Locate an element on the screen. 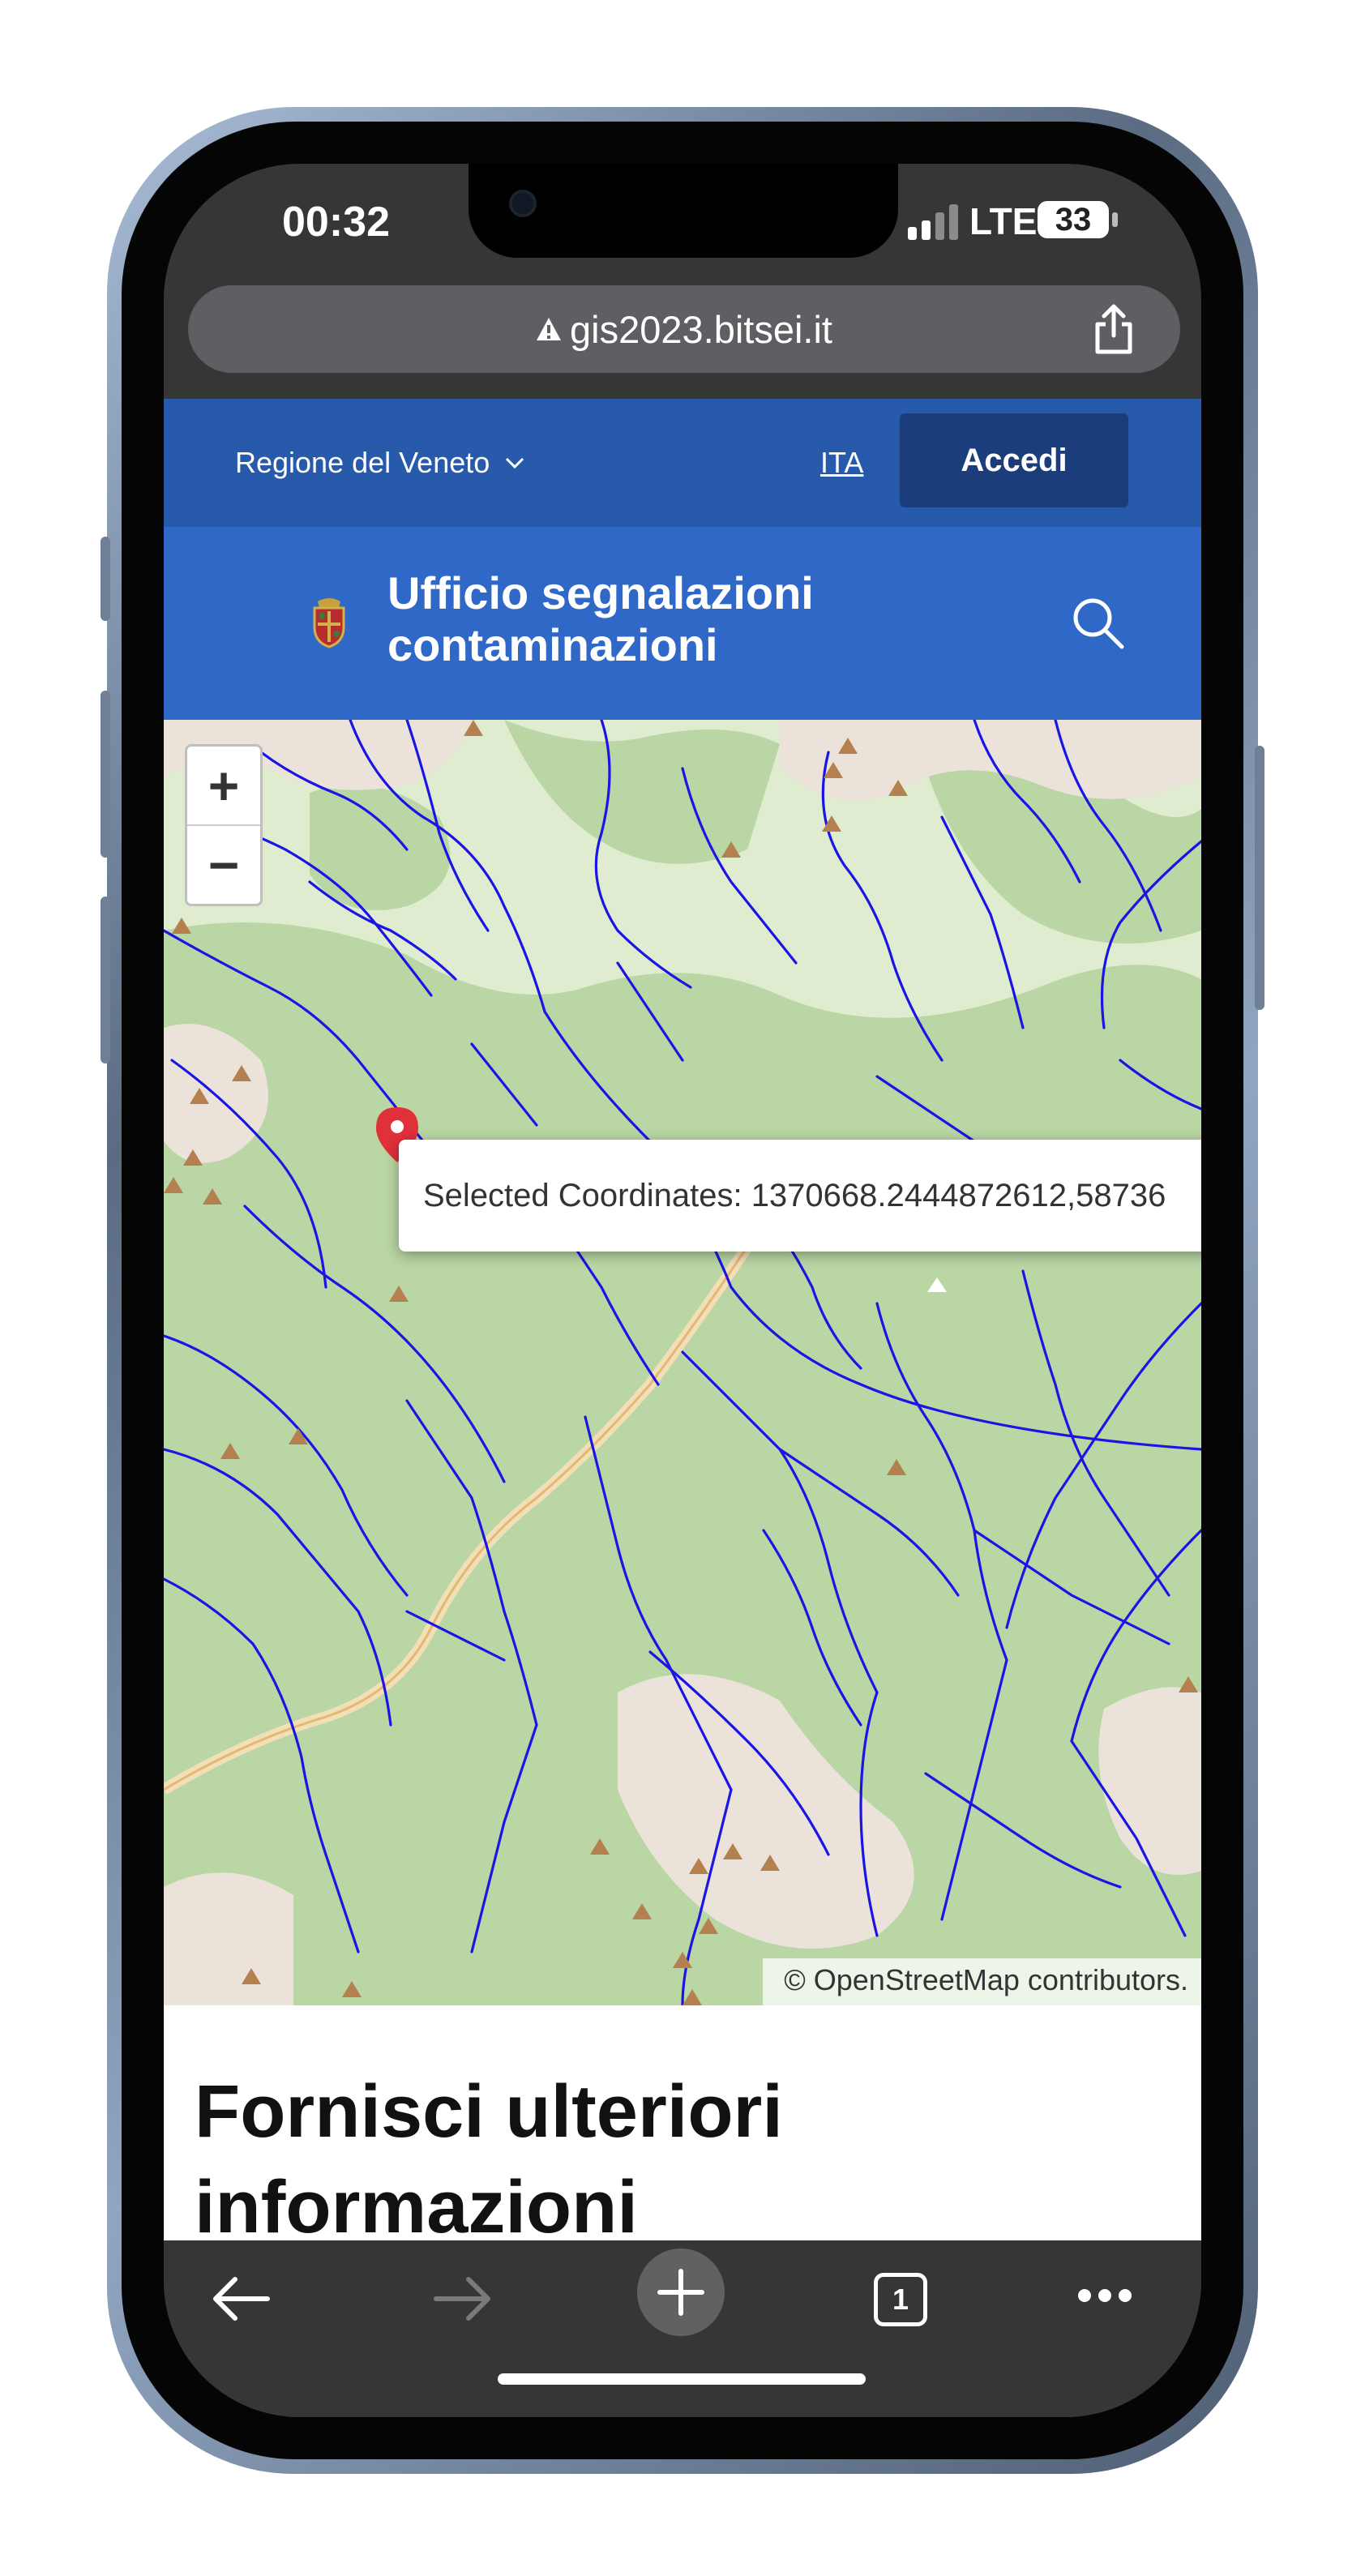  map-attribution: © OpenStreetMap contributors. is located at coordinates (982, 1982).